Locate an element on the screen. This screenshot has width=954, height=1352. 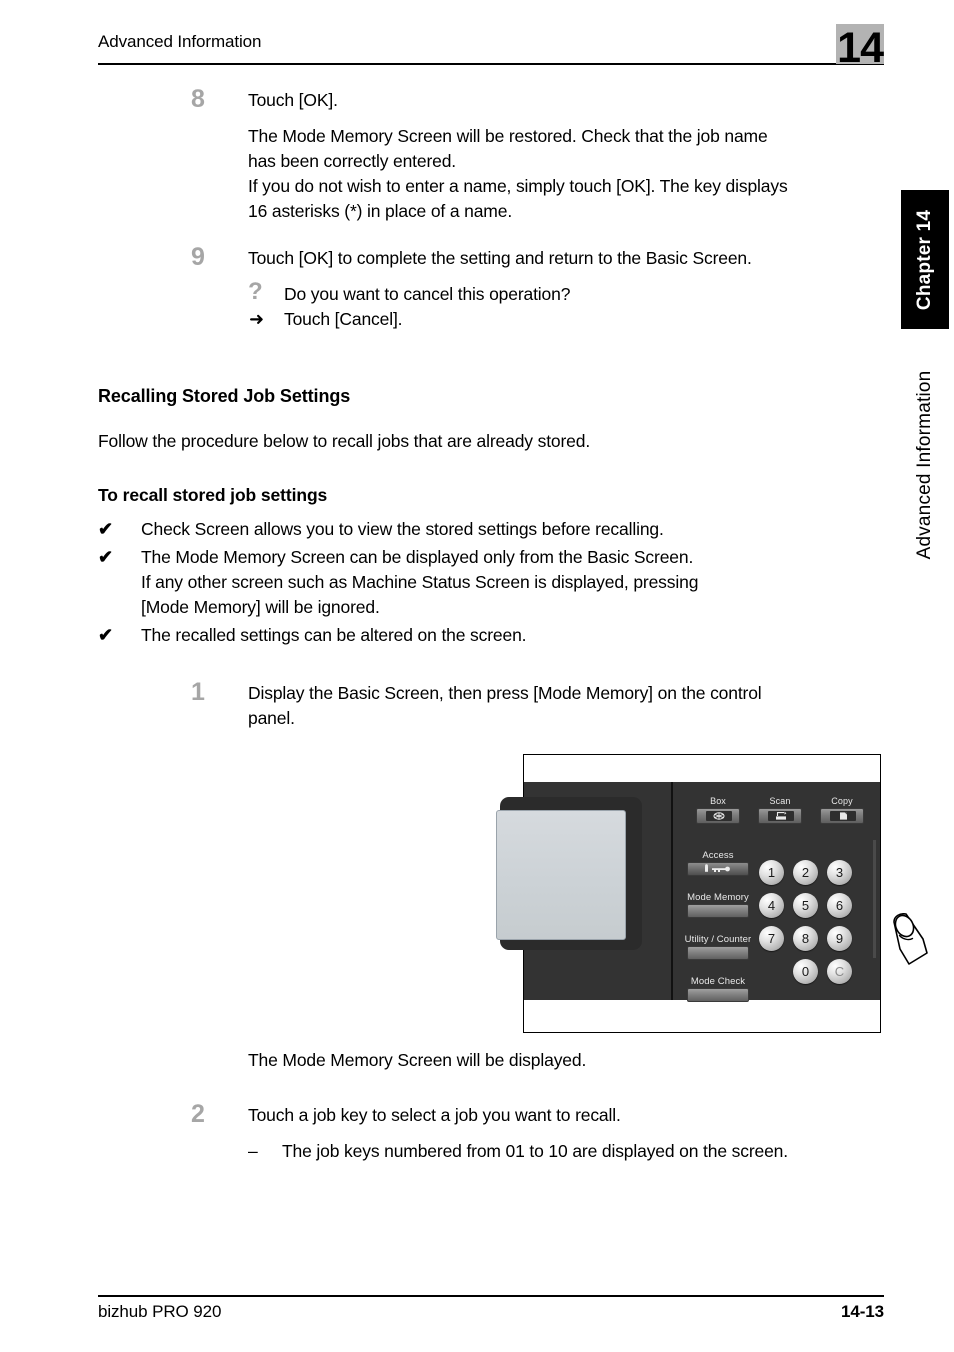
key-card-icon is located at coordinates (718, 869).